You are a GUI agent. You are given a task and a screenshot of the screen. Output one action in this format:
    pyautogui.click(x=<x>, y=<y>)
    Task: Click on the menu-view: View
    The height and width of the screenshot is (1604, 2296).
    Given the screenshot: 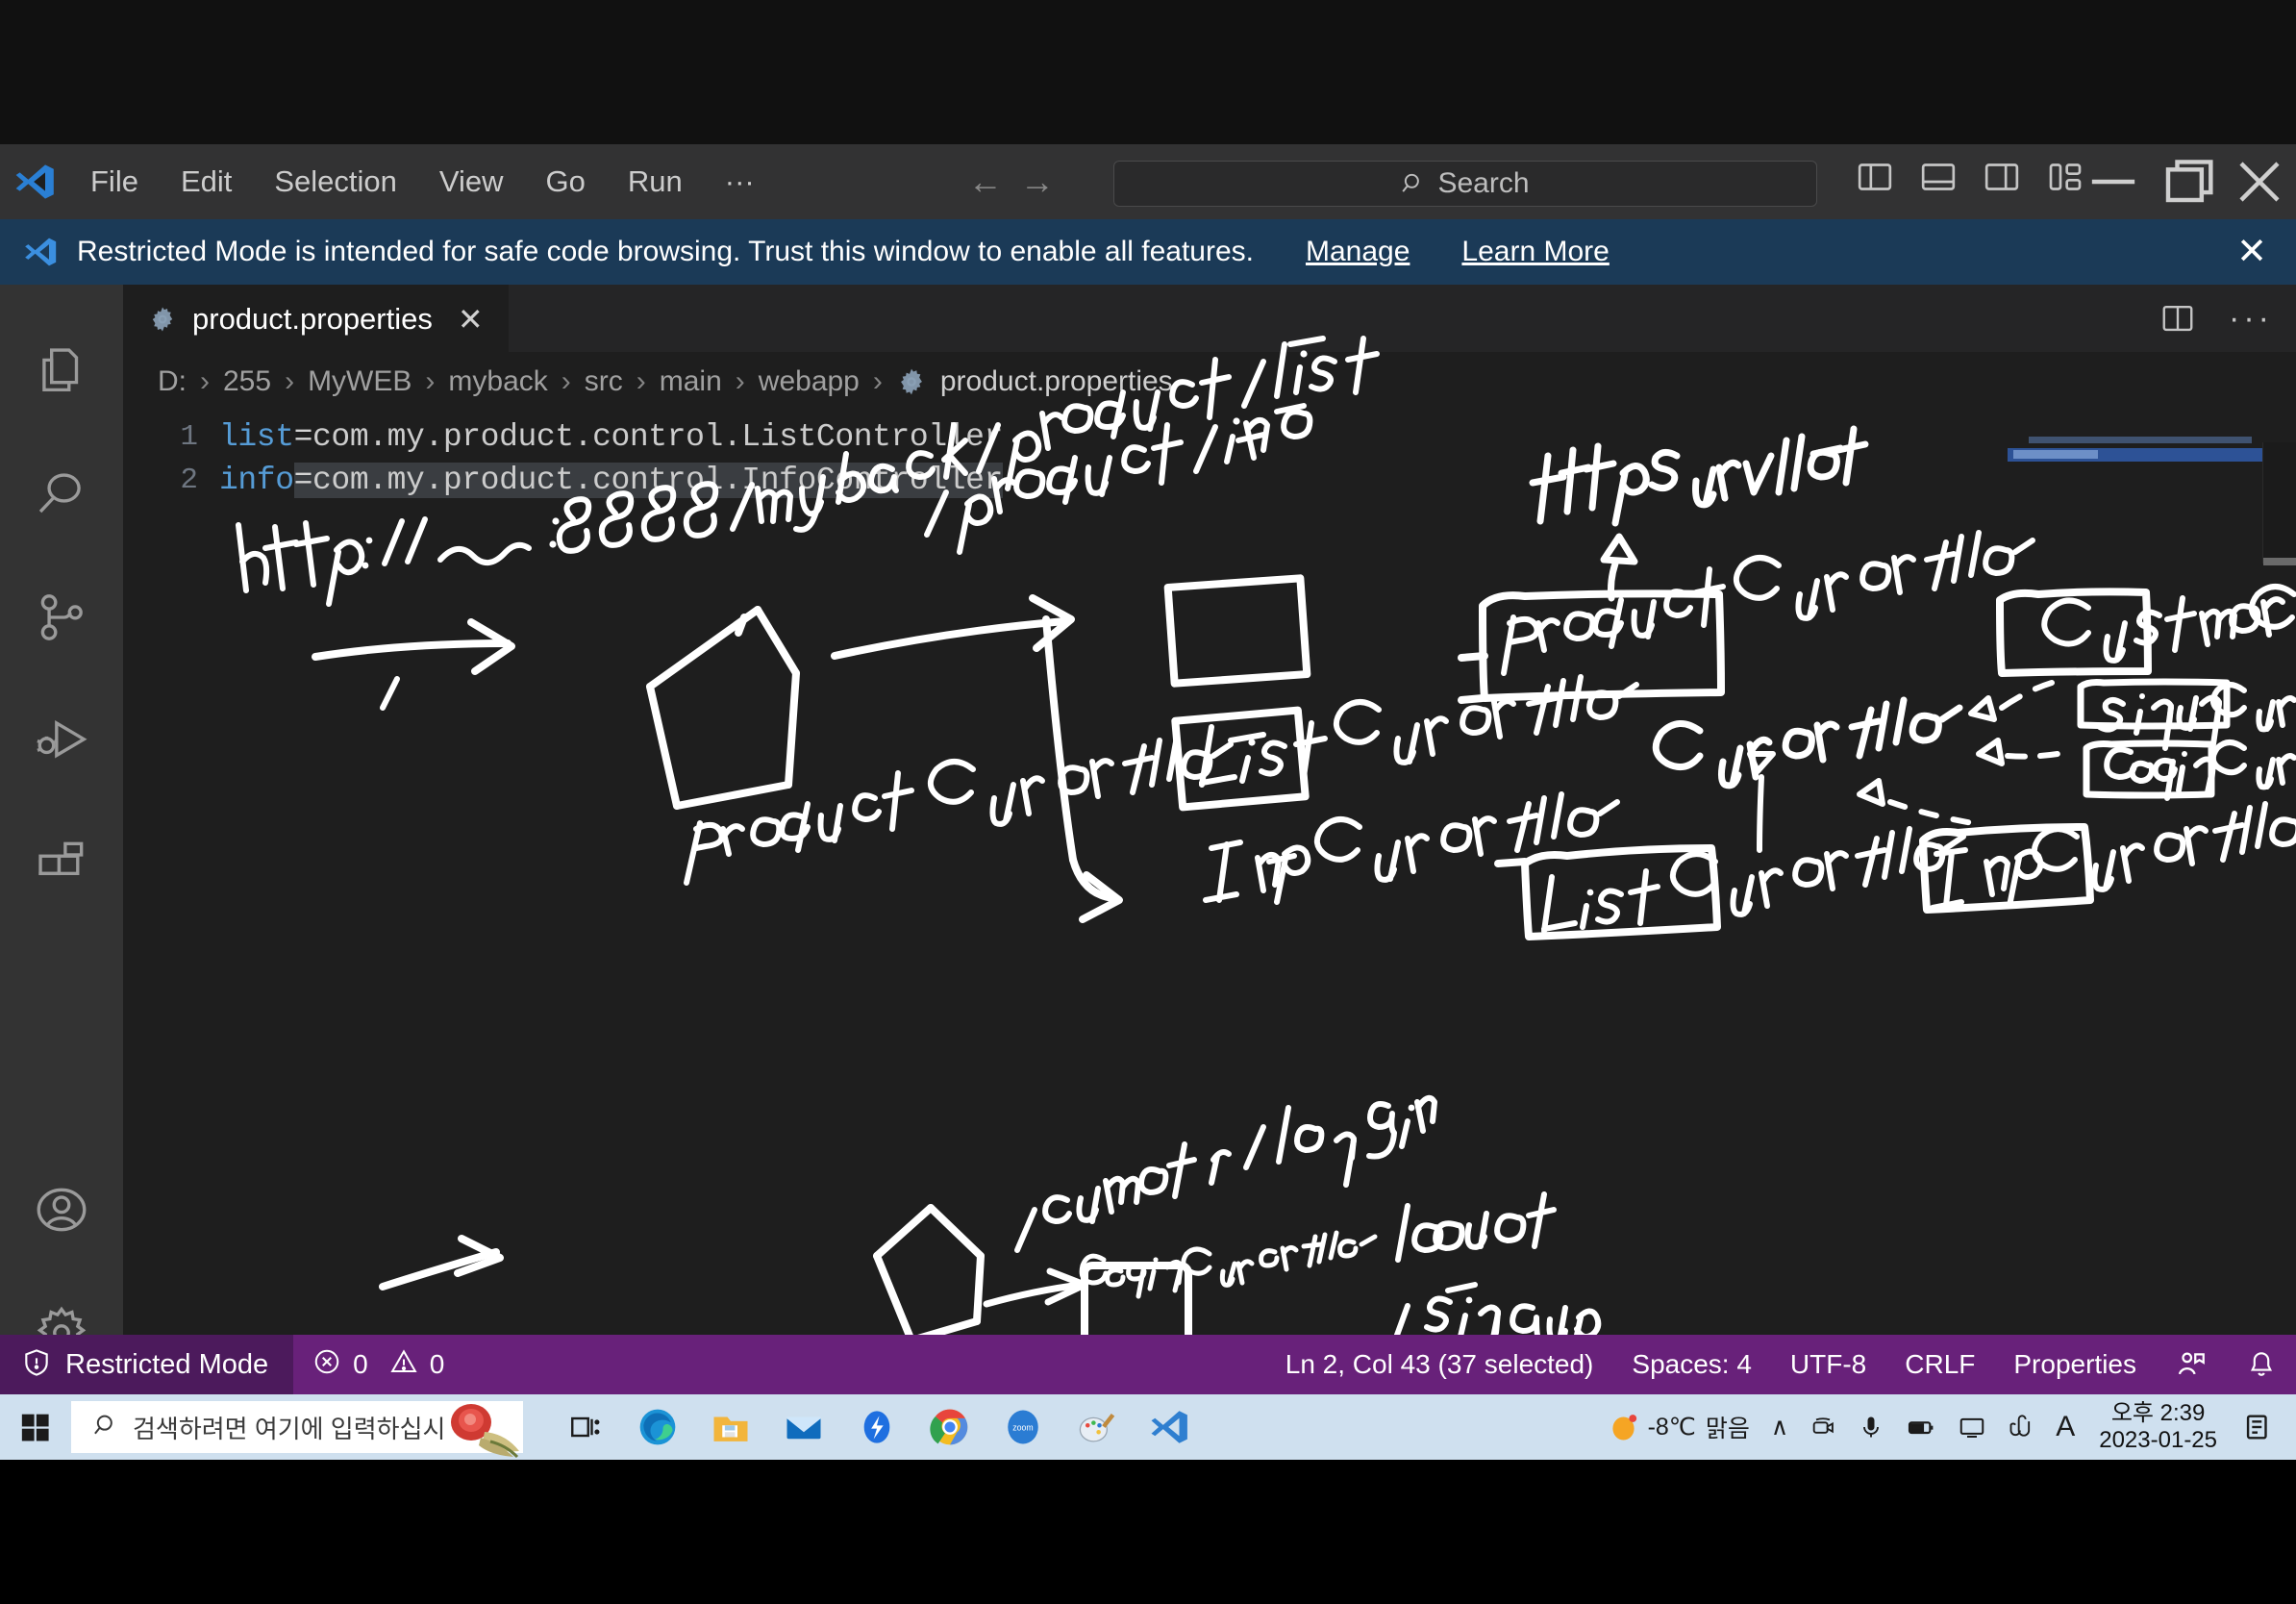 What is the action you would take?
    pyautogui.click(x=471, y=182)
    